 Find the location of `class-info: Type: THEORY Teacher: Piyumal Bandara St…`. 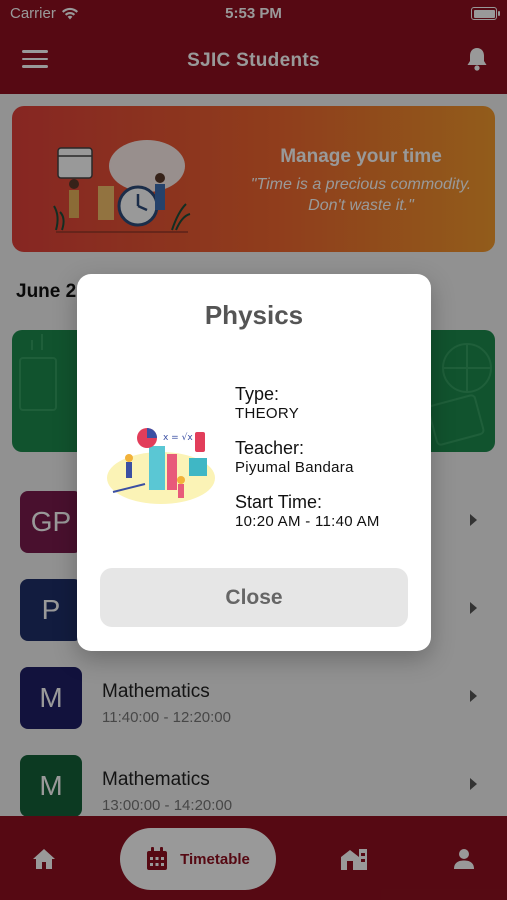

class-info: Type: THEORY Teacher: Piyumal Bandara St… is located at coordinates (330, 465).